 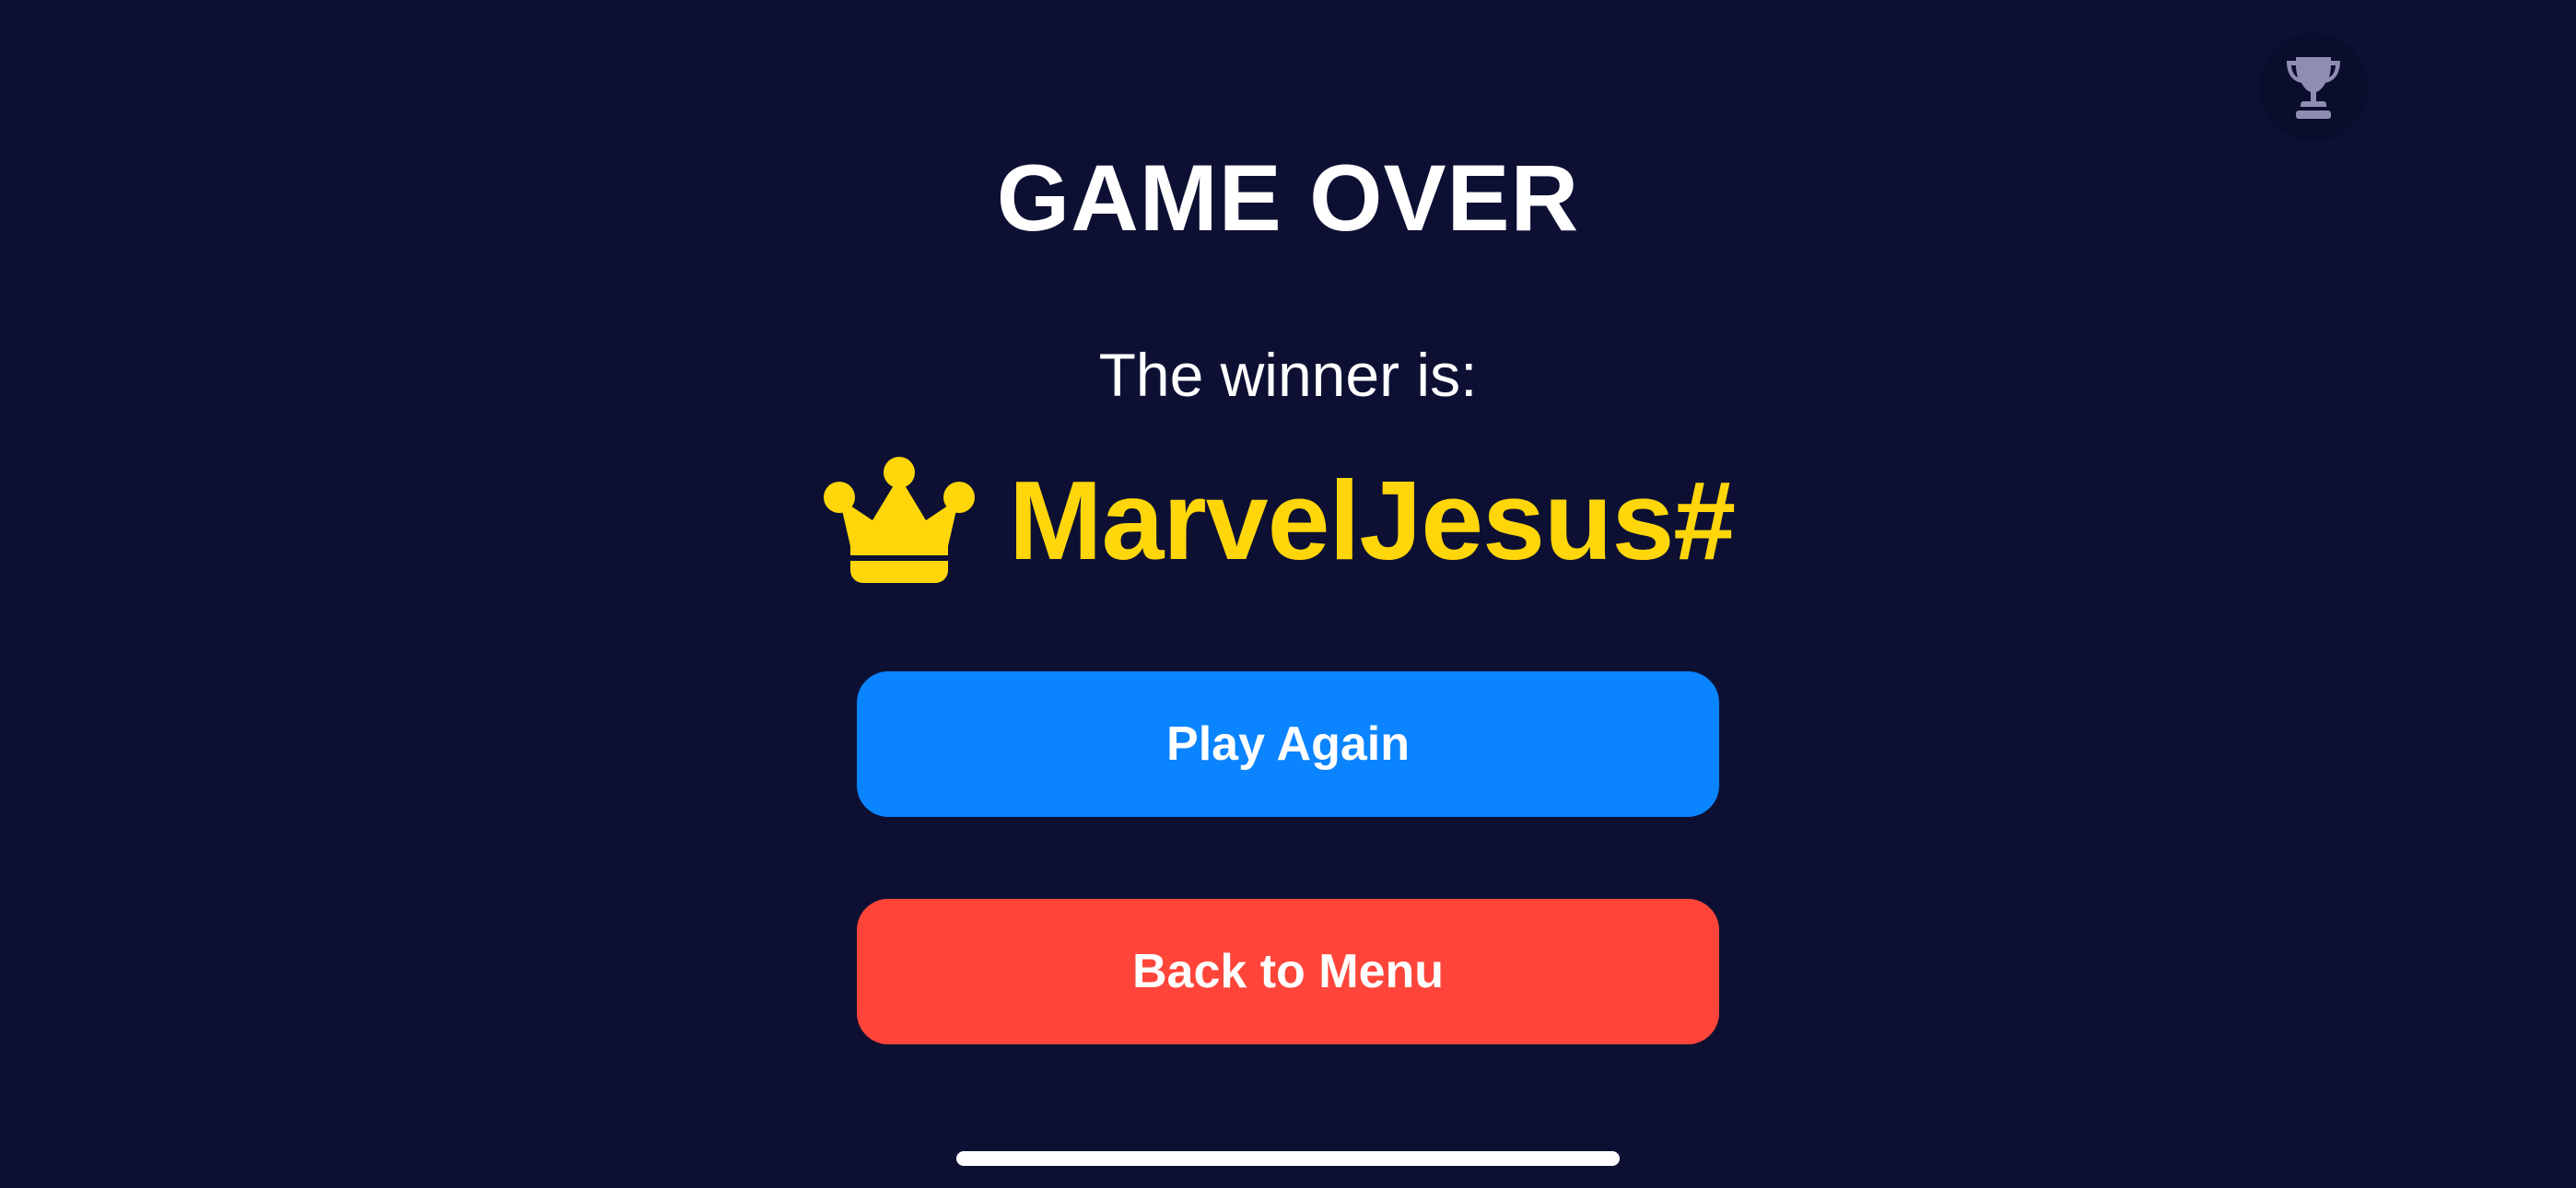 I want to click on play-again-label: Play Again, so click(x=1288, y=744).